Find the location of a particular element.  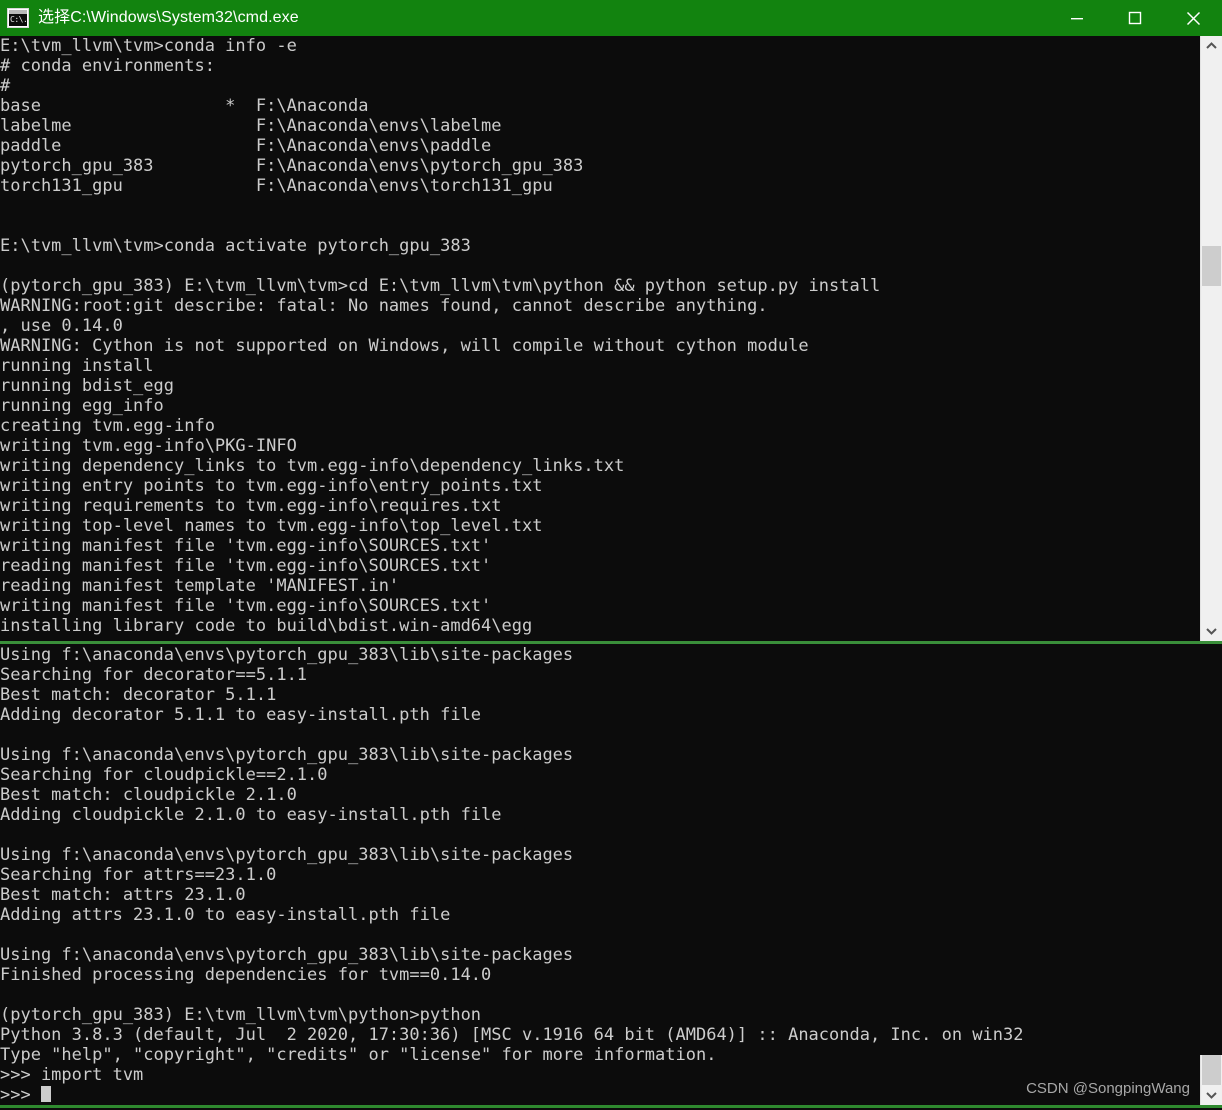

console-line: Searching for decorator==5.1.1 is located at coordinates (154, 675).